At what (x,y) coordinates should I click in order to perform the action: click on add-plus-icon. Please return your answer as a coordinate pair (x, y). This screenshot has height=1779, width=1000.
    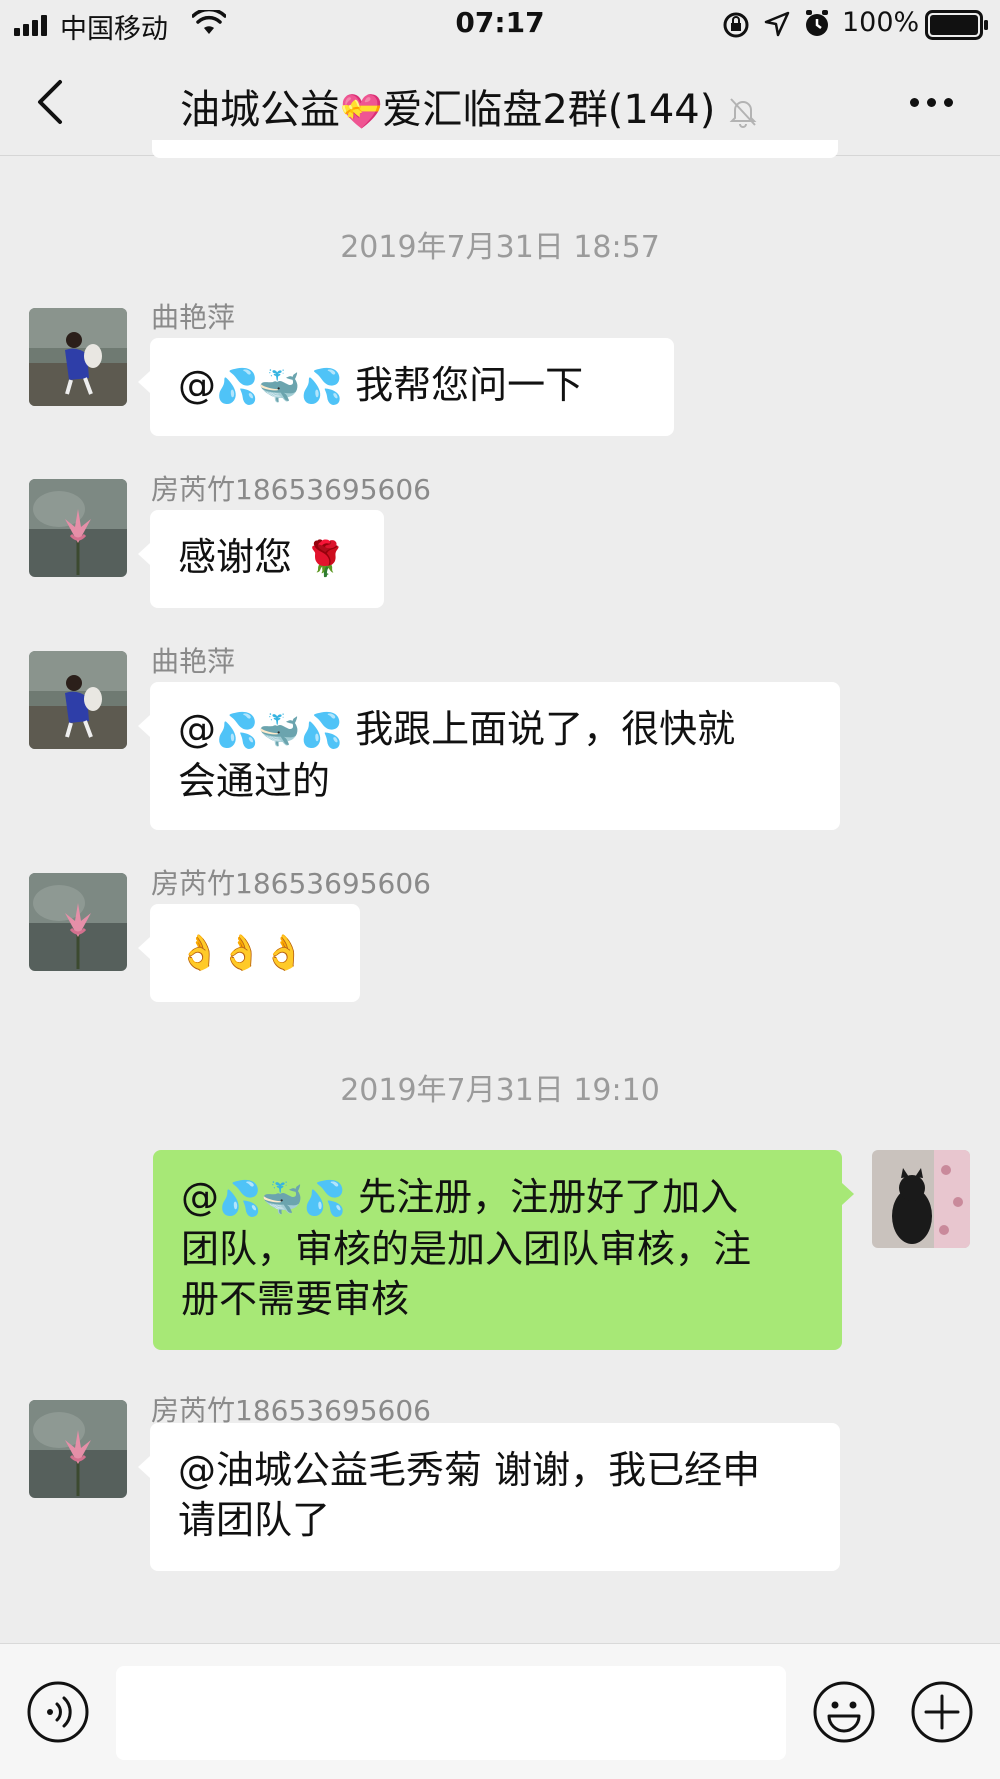
    Looking at the image, I should click on (942, 1712).